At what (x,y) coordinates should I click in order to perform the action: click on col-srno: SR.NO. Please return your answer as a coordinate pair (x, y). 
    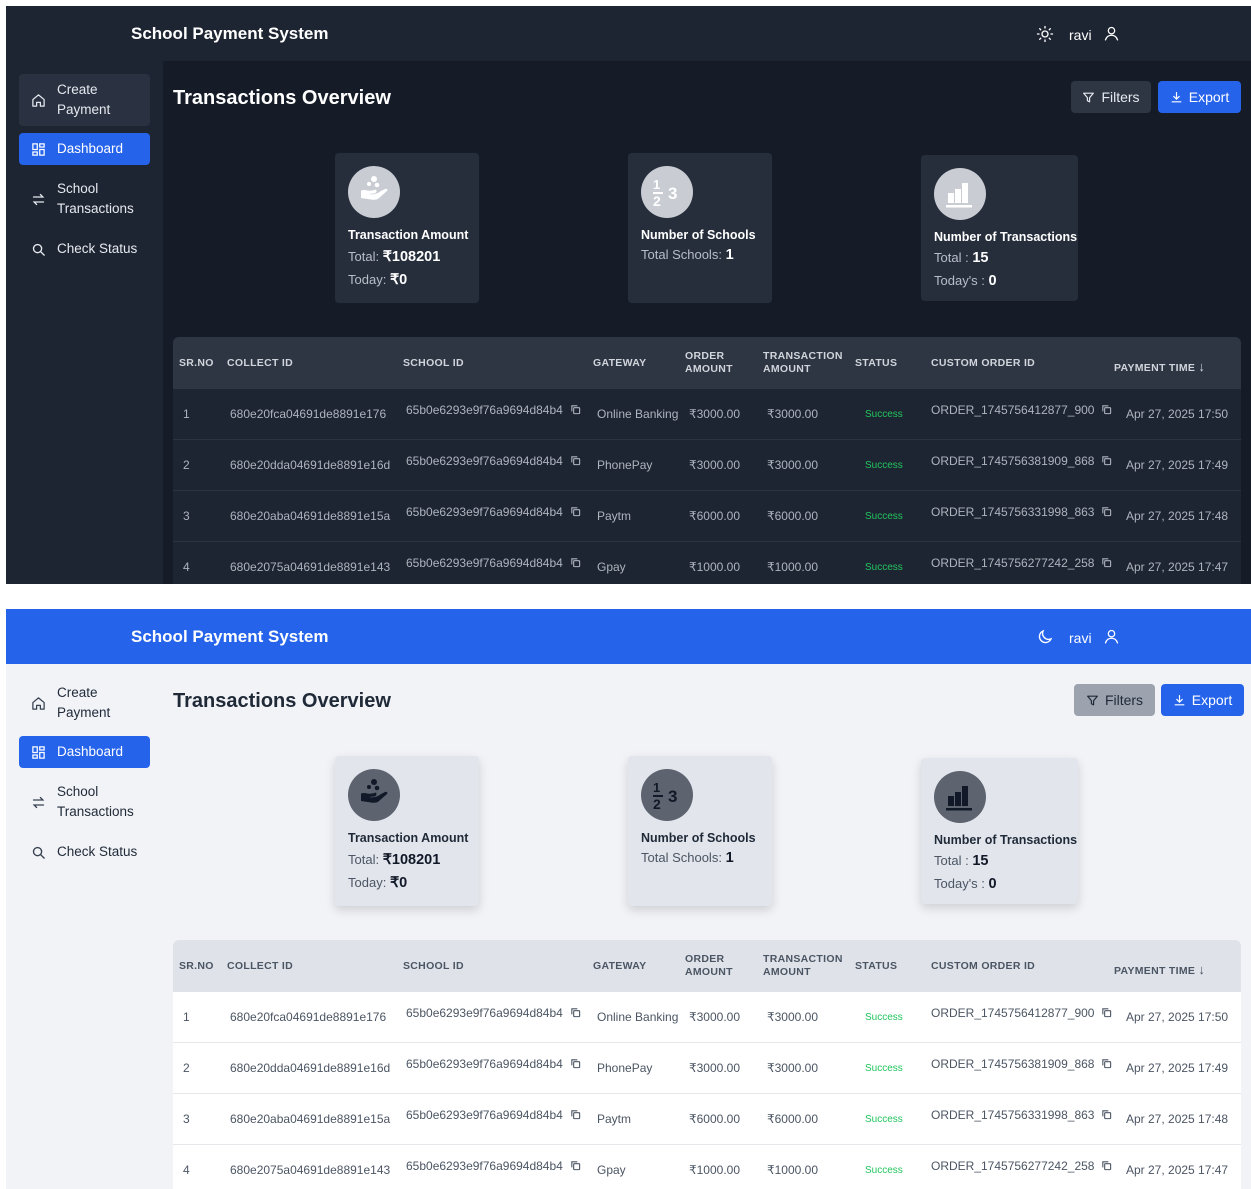
    Looking at the image, I should click on (196, 966).